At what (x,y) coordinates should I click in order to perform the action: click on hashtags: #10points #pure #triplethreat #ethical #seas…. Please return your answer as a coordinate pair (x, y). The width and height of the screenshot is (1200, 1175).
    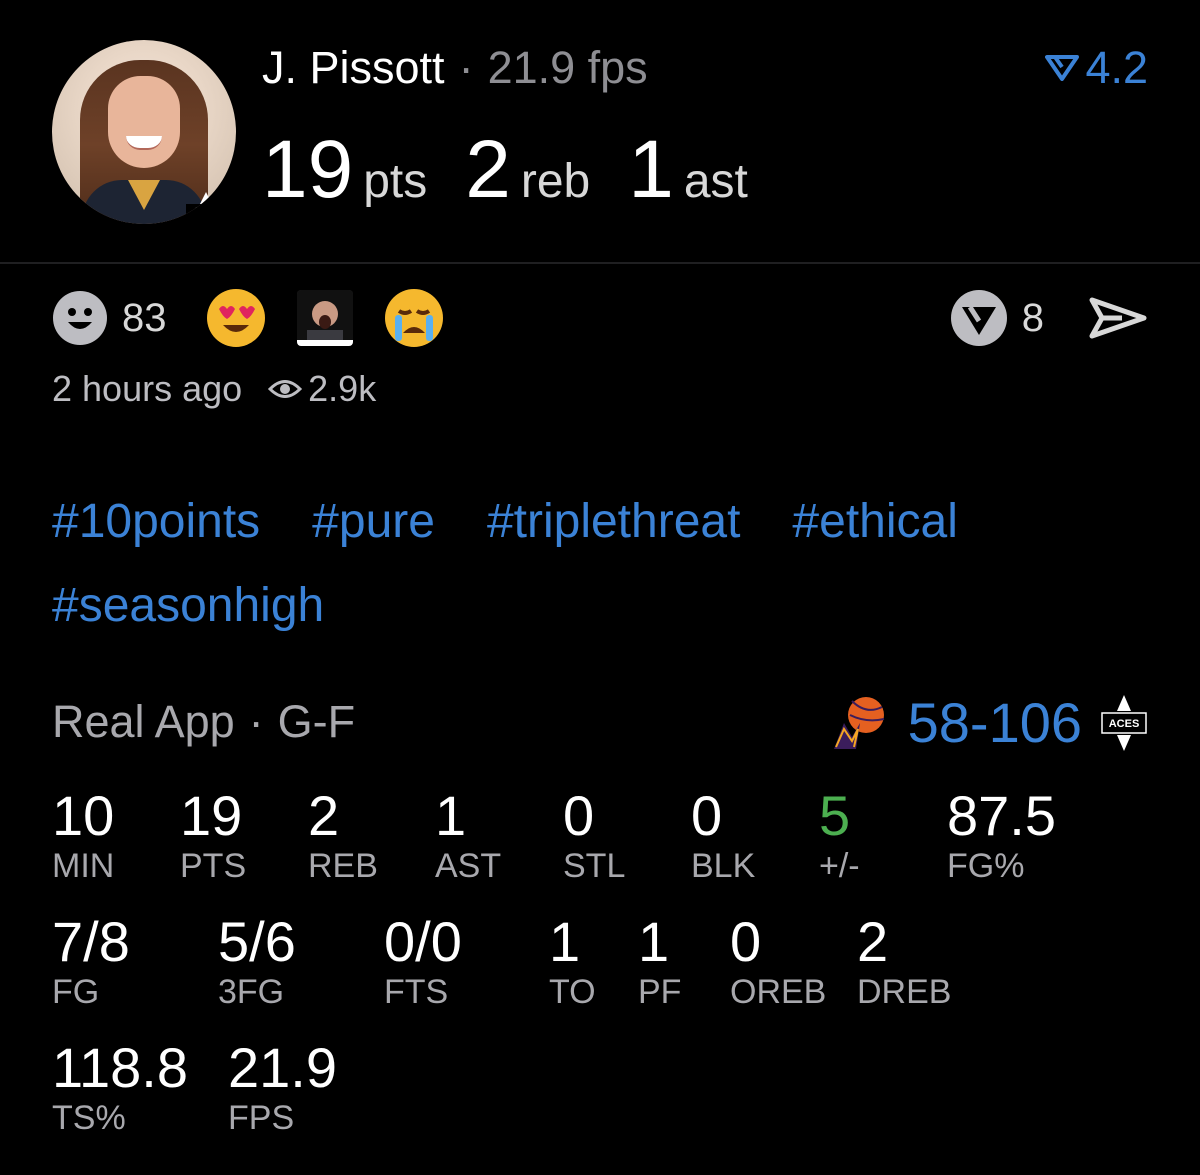
    Looking at the image, I should click on (602, 564).